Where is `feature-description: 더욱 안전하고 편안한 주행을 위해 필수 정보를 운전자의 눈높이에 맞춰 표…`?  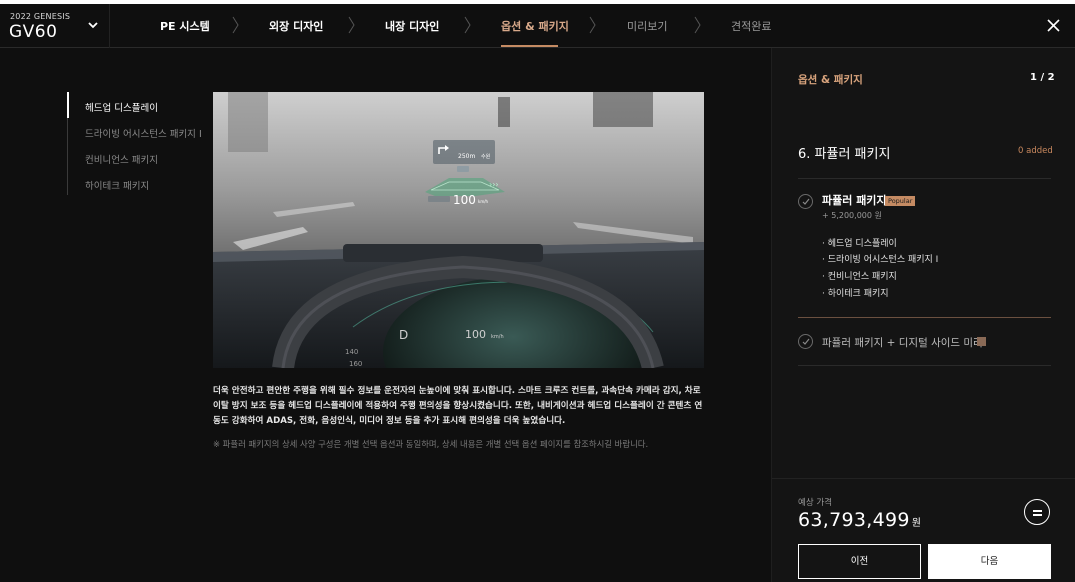
feature-description: 더욱 안전하고 편안한 주행을 위해 필수 정보를 운전자의 눈높이에 맞춰 표… is located at coordinates (458, 406).